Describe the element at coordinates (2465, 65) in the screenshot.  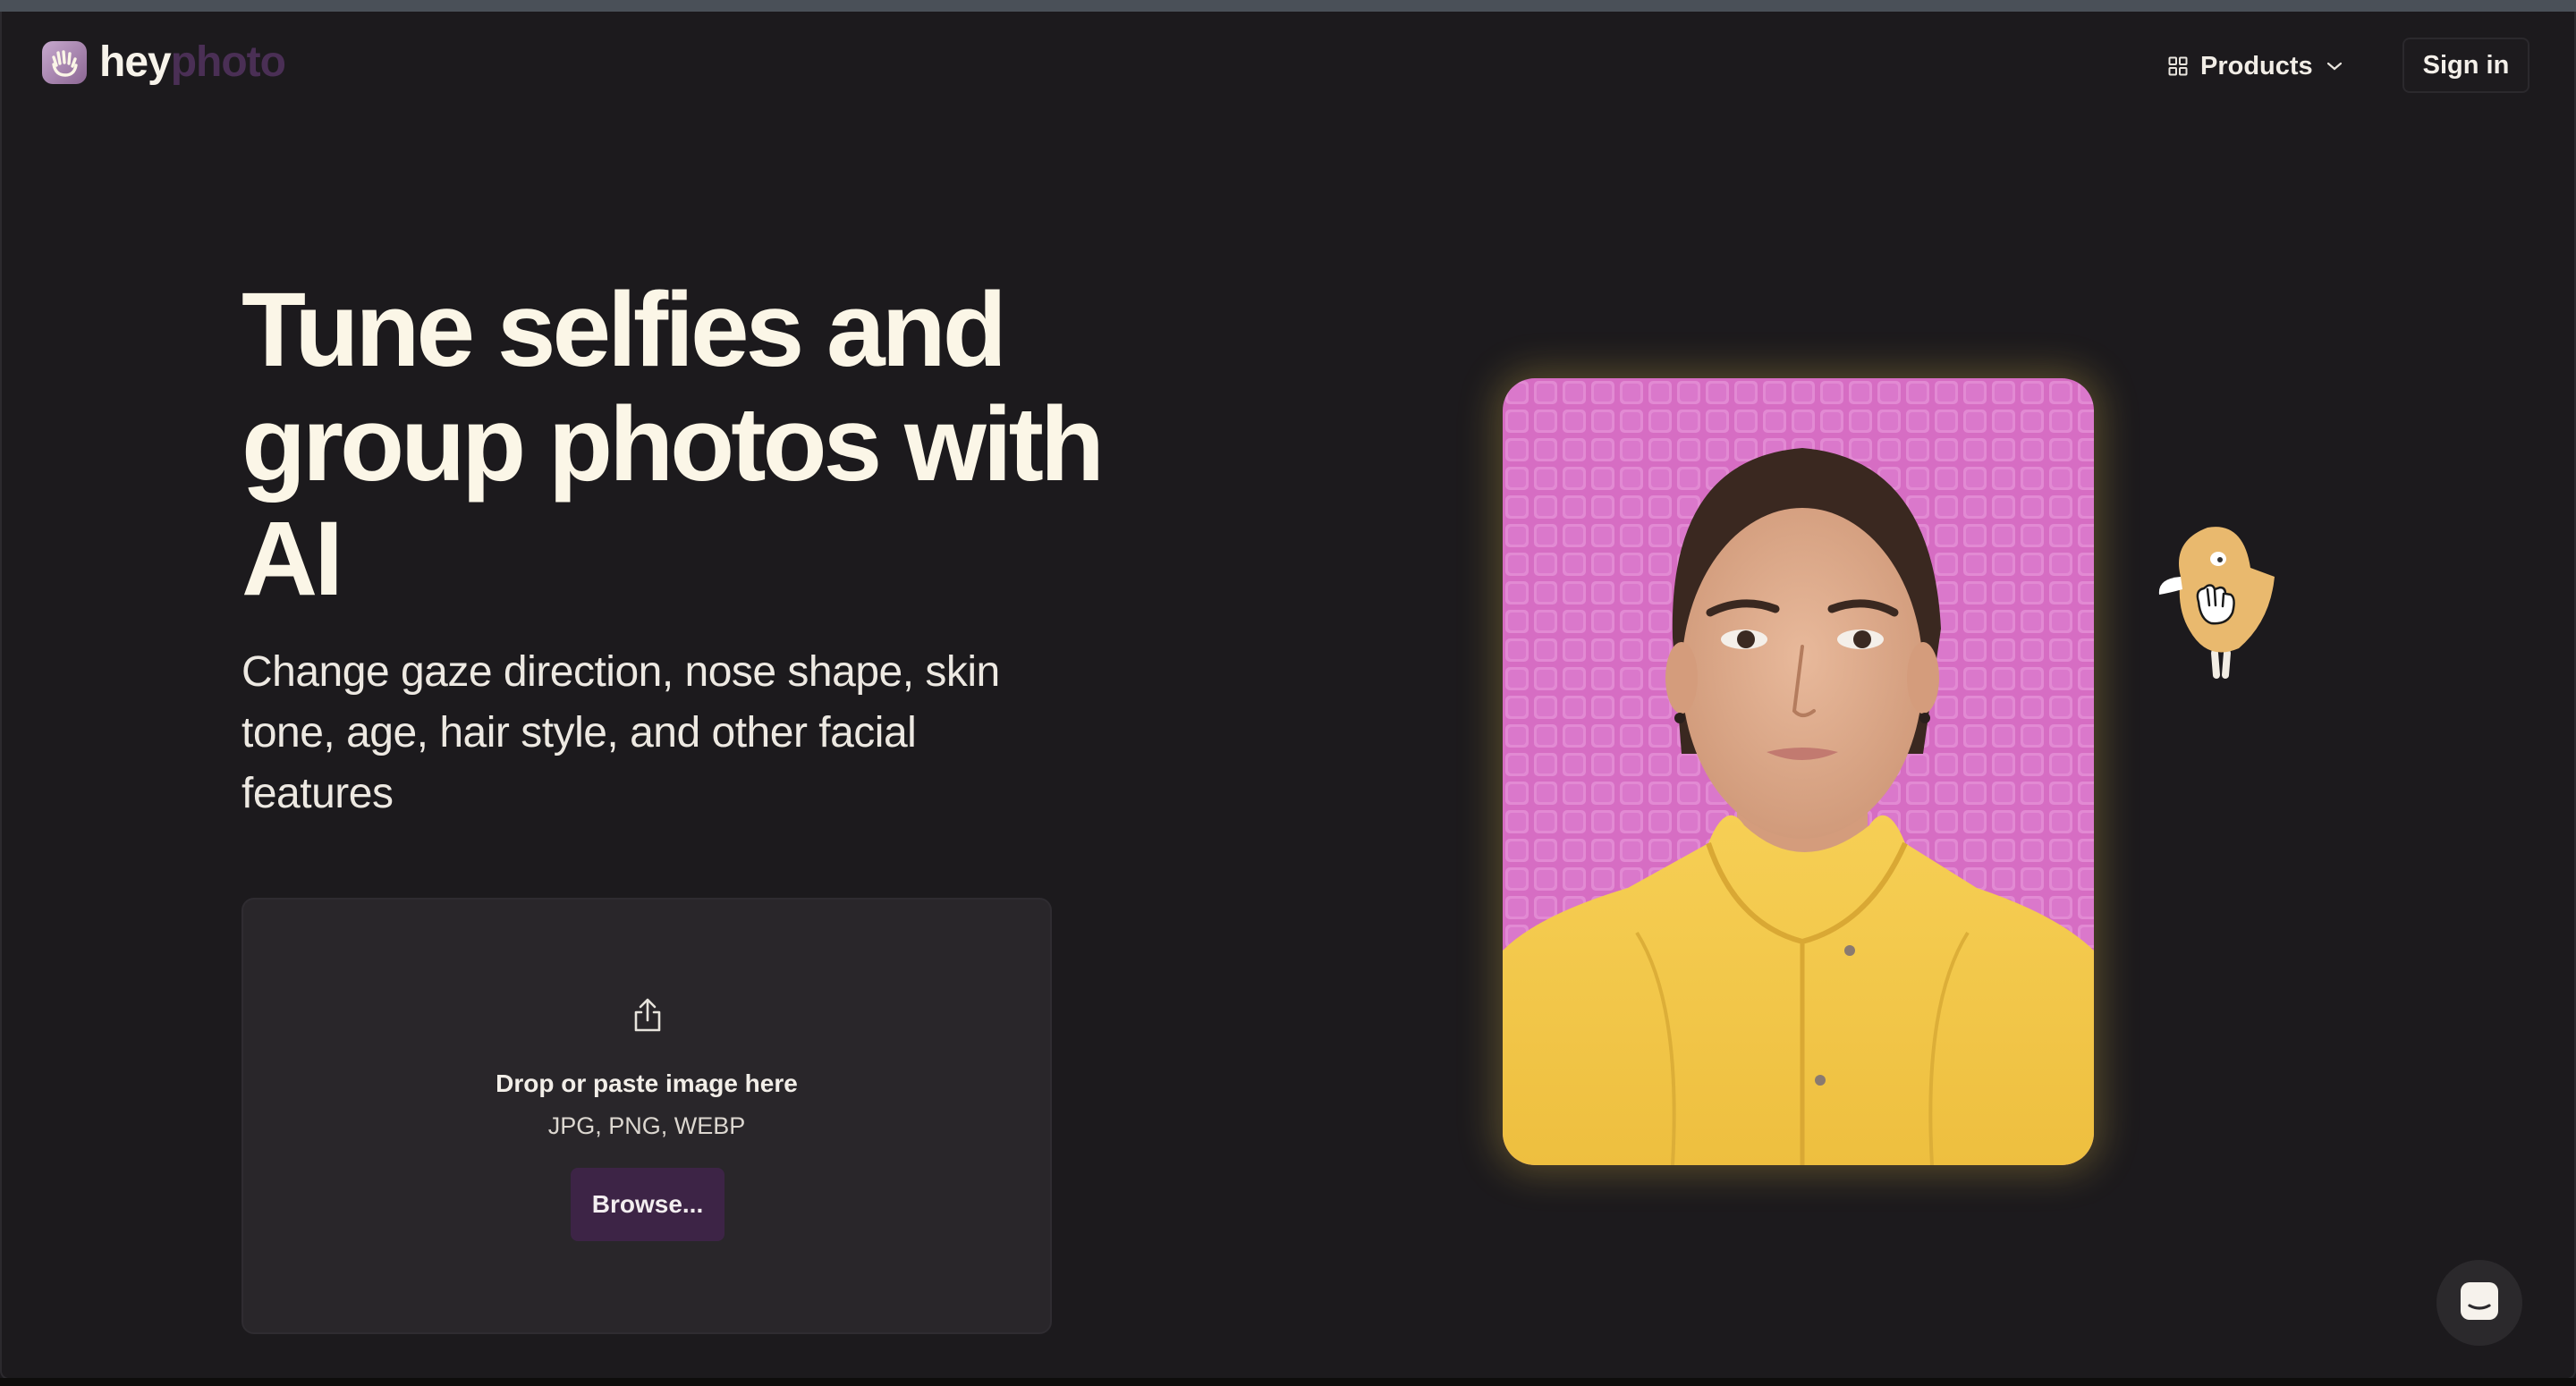
I see `sign-in-button: Sign in` at that location.